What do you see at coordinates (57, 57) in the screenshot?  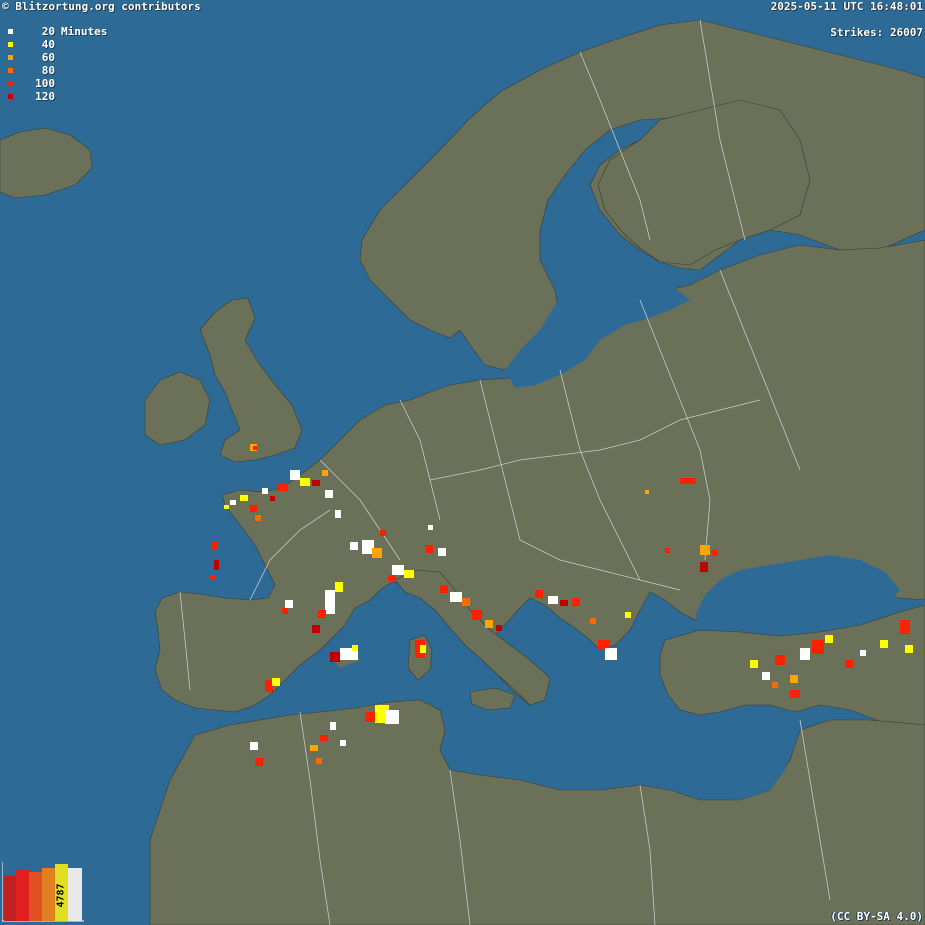 I see `legend-row: 60` at bounding box center [57, 57].